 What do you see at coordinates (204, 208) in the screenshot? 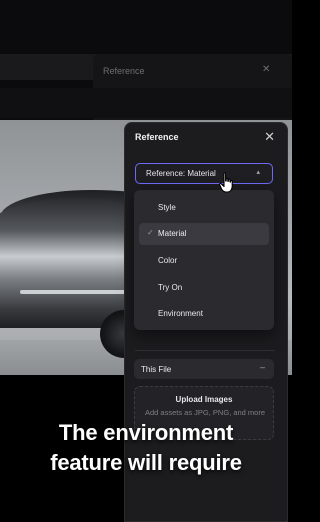
I see `menu-item-style: Style` at bounding box center [204, 208].